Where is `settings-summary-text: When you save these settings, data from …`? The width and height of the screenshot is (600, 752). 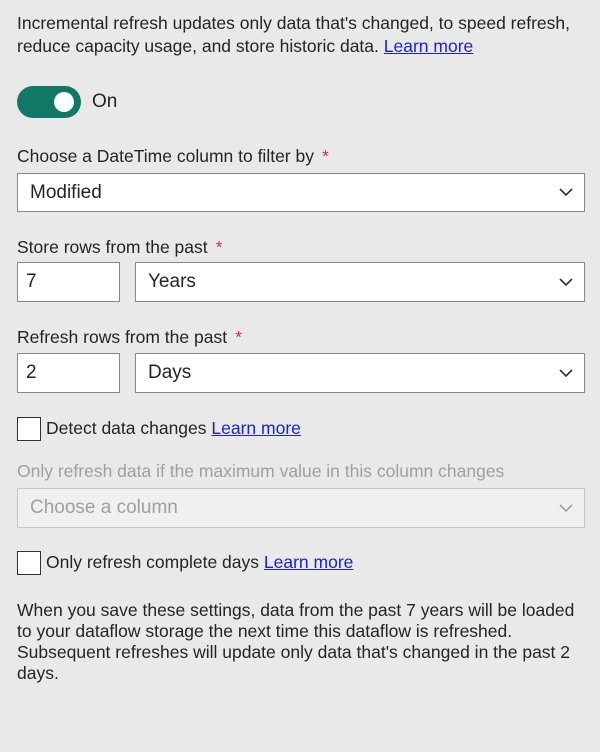
settings-summary-text: When you save these settings, data from … is located at coordinates (296, 641).